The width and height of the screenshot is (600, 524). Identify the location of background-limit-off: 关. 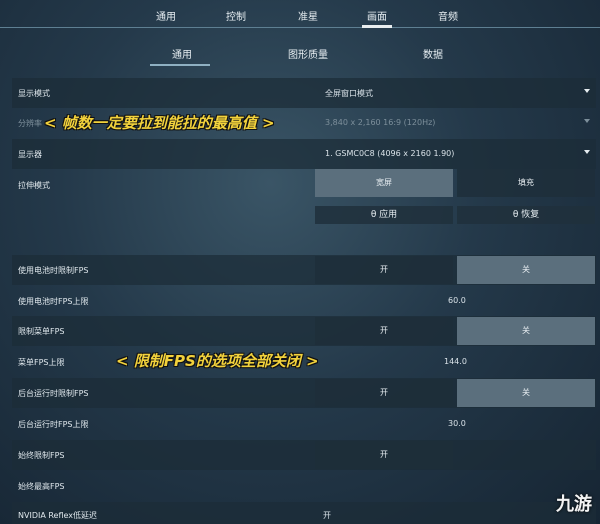
(526, 393).